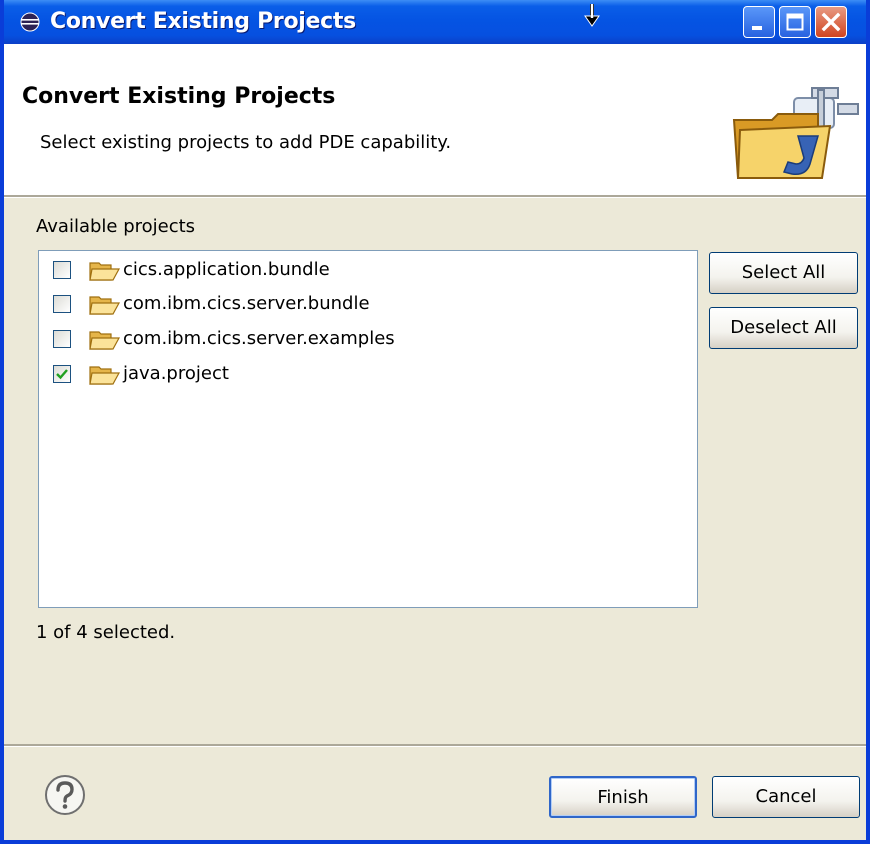 The height and width of the screenshot is (844, 870). What do you see at coordinates (116, 226) in the screenshot?
I see `available-projects-label: Available projects` at bounding box center [116, 226].